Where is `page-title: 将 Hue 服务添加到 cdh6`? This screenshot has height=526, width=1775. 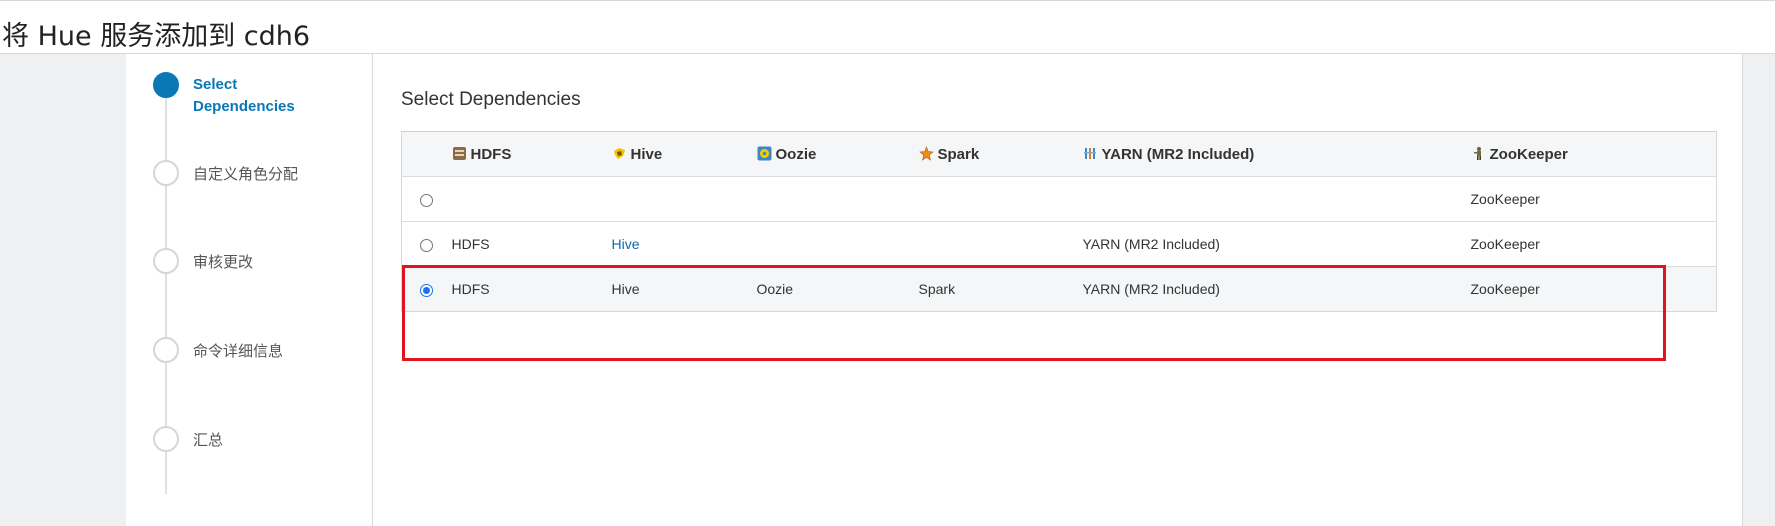
page-title: 将 Hue 服务添加到 cdh6 is located at coordinates (156, 36).